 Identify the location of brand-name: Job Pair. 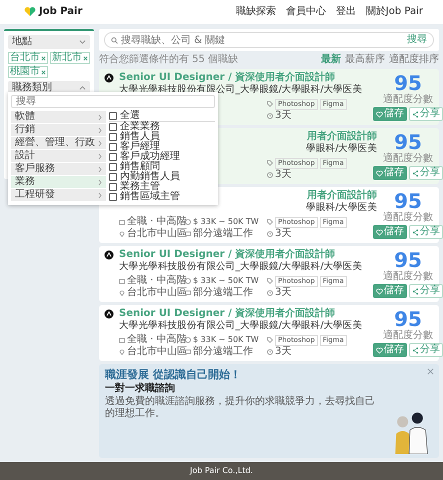
(60, 12).